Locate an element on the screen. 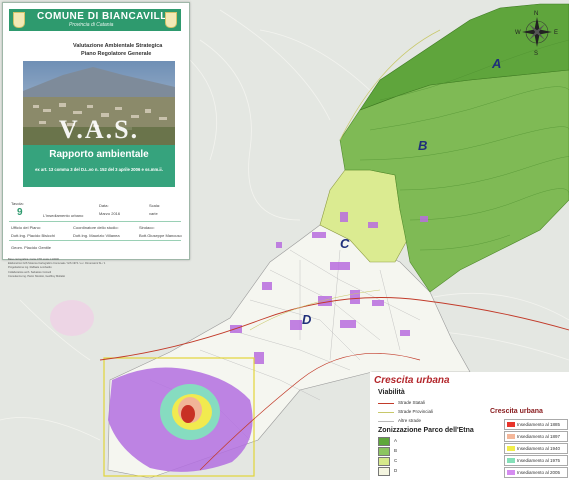 This screenshot has width=569, height=480. date-label: Data: is located at coordinates (104, 205).